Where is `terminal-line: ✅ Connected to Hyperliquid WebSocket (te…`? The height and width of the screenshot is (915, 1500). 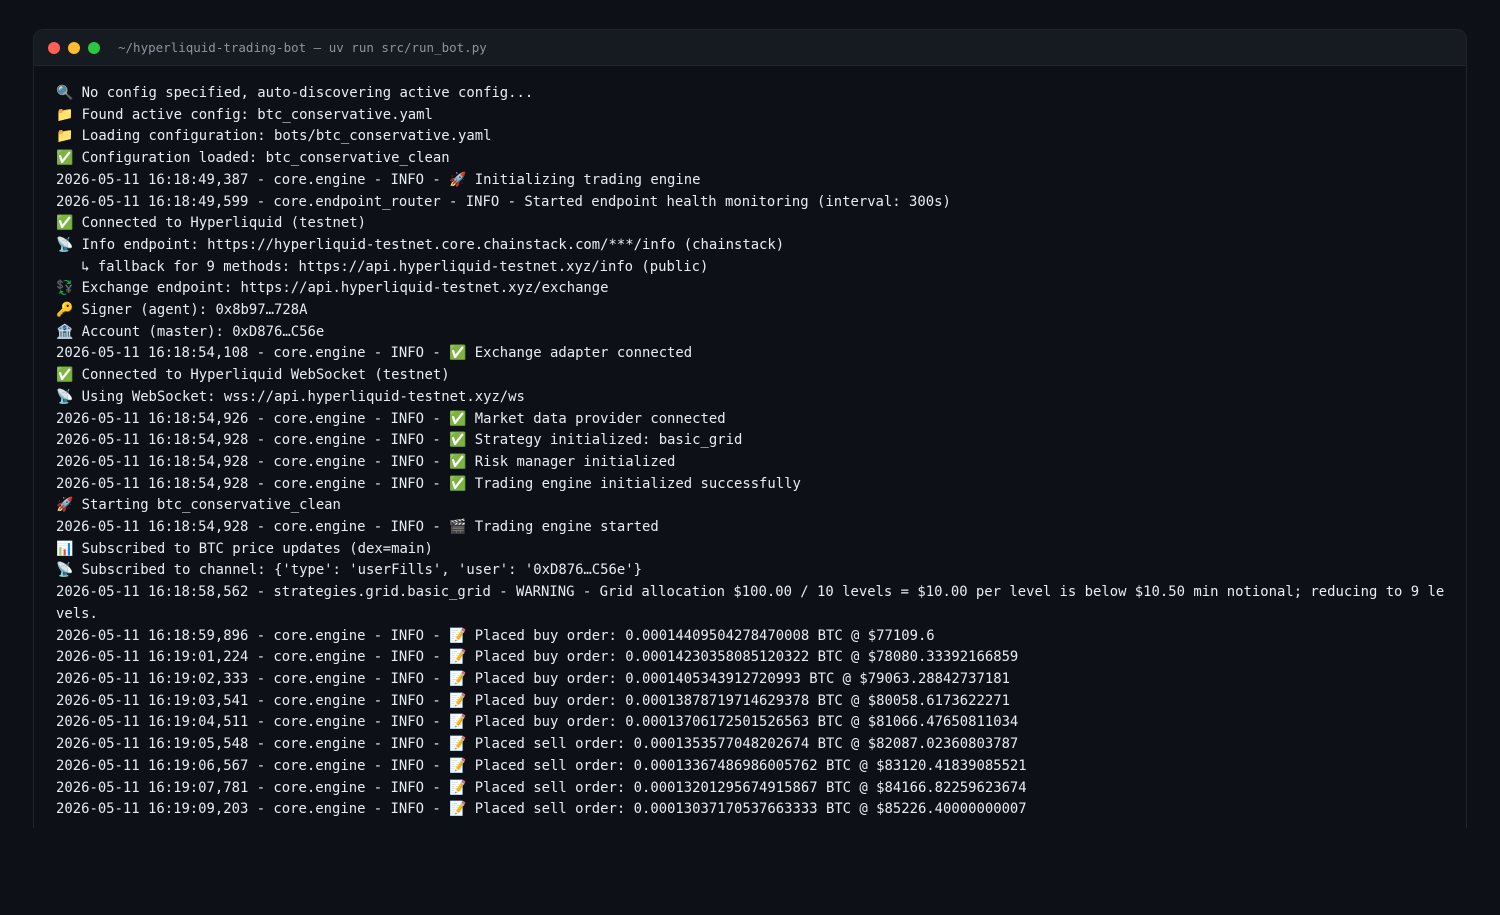 terminal-line: ✅ Connected to Hyperliquid WebSocket (te… is located at coordinates (253, 375).